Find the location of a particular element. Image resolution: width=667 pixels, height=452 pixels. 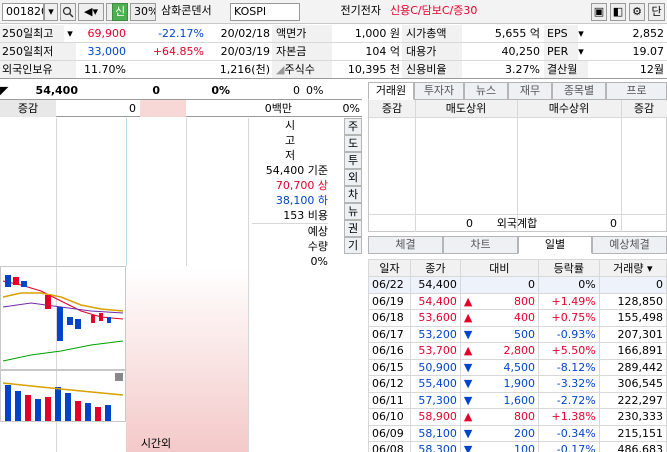

tab-expected: 예상체결 is located at coordinates (629, 245).